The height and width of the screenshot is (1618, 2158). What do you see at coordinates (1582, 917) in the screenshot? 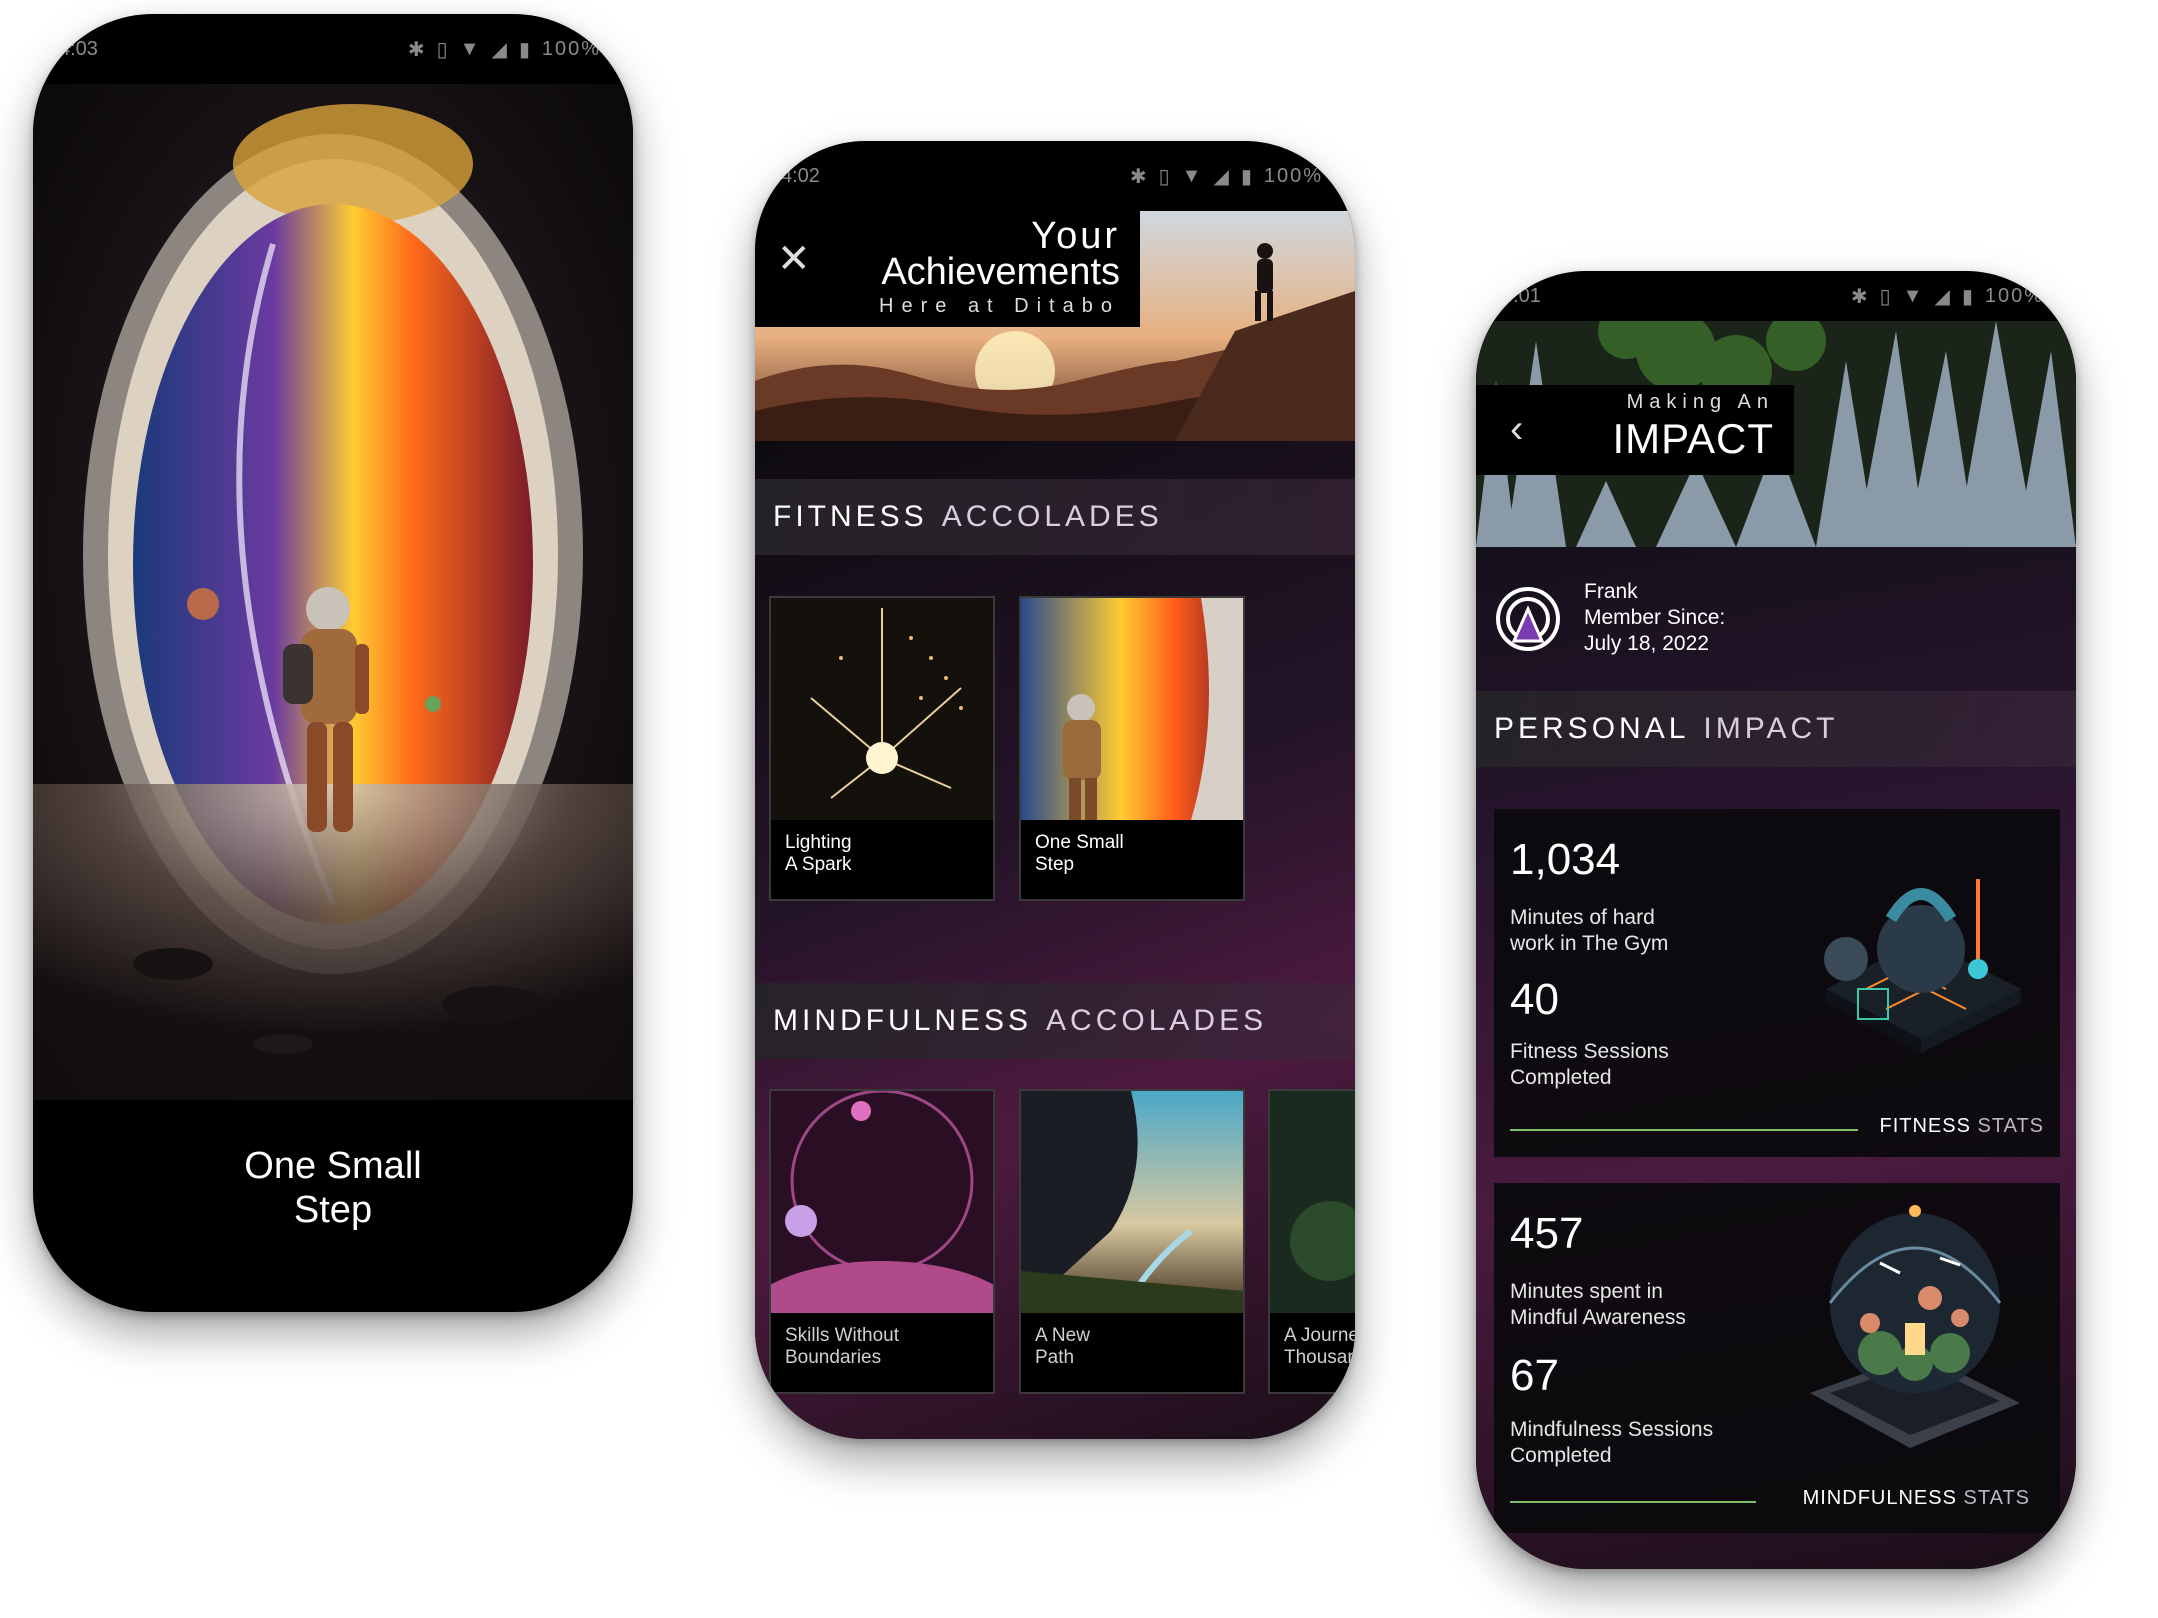
I see `label-line1: Minutes of hard` at bounding box center [1582, 917].